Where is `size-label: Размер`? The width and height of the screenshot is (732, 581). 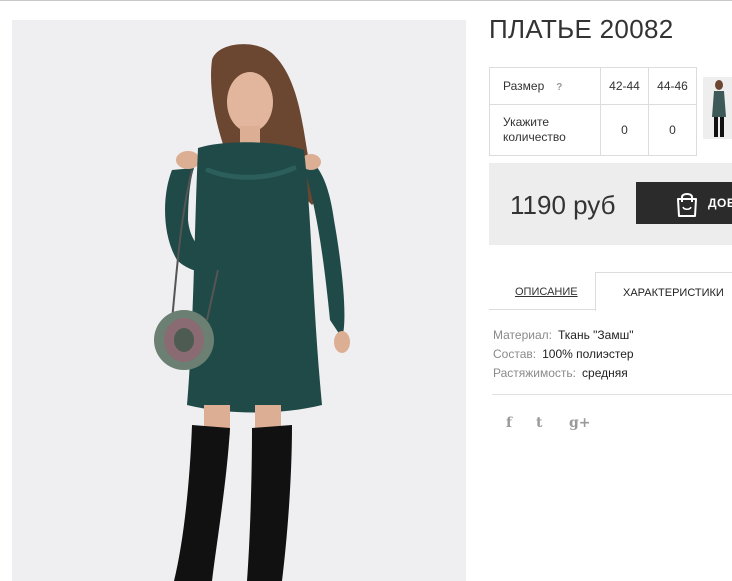
size-label: Размер is located at coordinates (524, 86).